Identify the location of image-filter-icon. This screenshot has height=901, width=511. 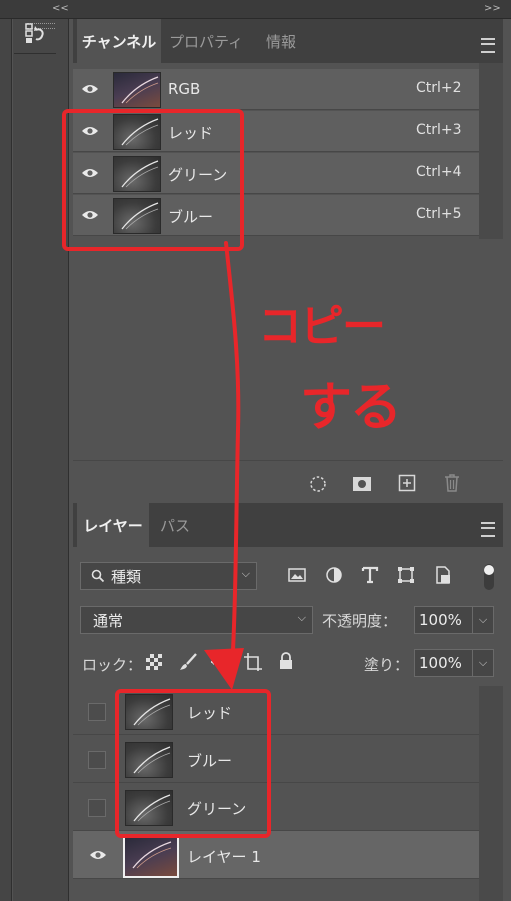
(297, 575).